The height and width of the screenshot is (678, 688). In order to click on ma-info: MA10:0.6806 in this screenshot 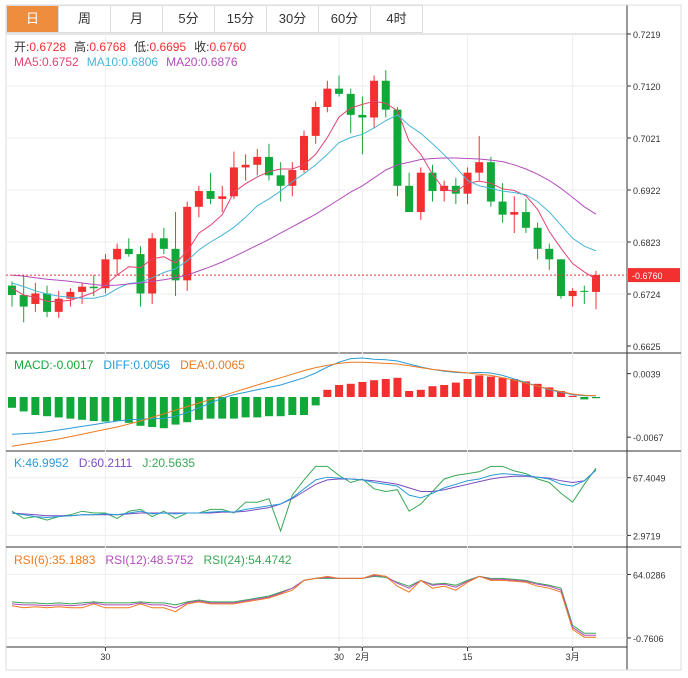, I will do `click(123, 62)`.